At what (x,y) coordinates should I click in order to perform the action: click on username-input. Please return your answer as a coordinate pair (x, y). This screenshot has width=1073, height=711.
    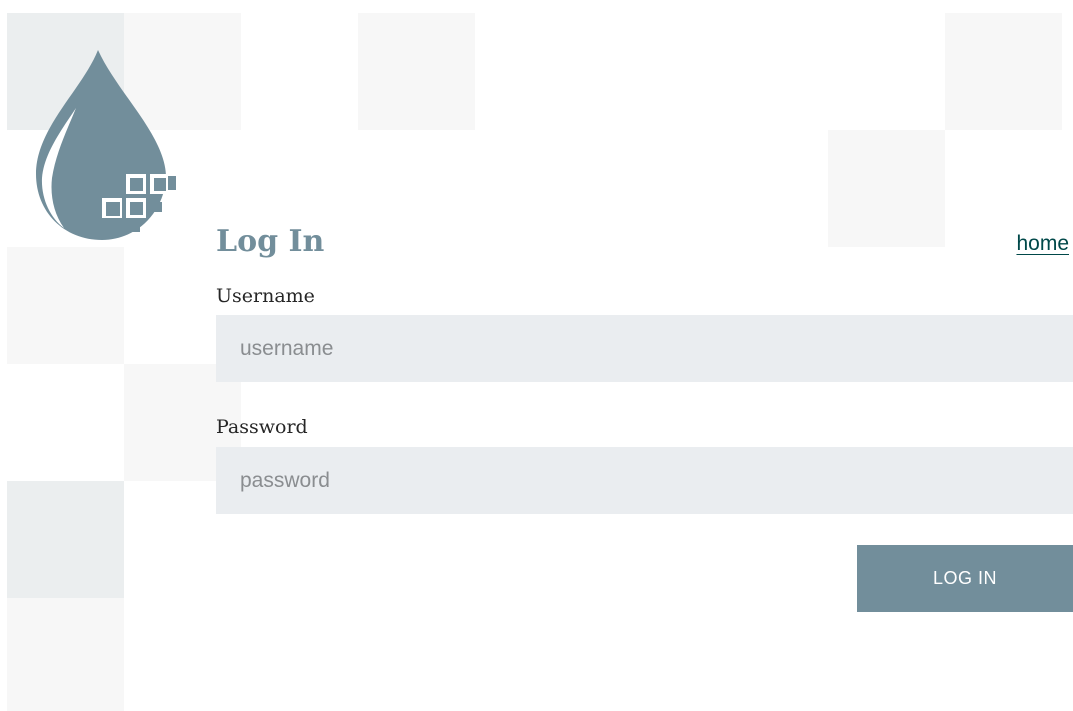
    Looking at the image, I should click on (644, 348).